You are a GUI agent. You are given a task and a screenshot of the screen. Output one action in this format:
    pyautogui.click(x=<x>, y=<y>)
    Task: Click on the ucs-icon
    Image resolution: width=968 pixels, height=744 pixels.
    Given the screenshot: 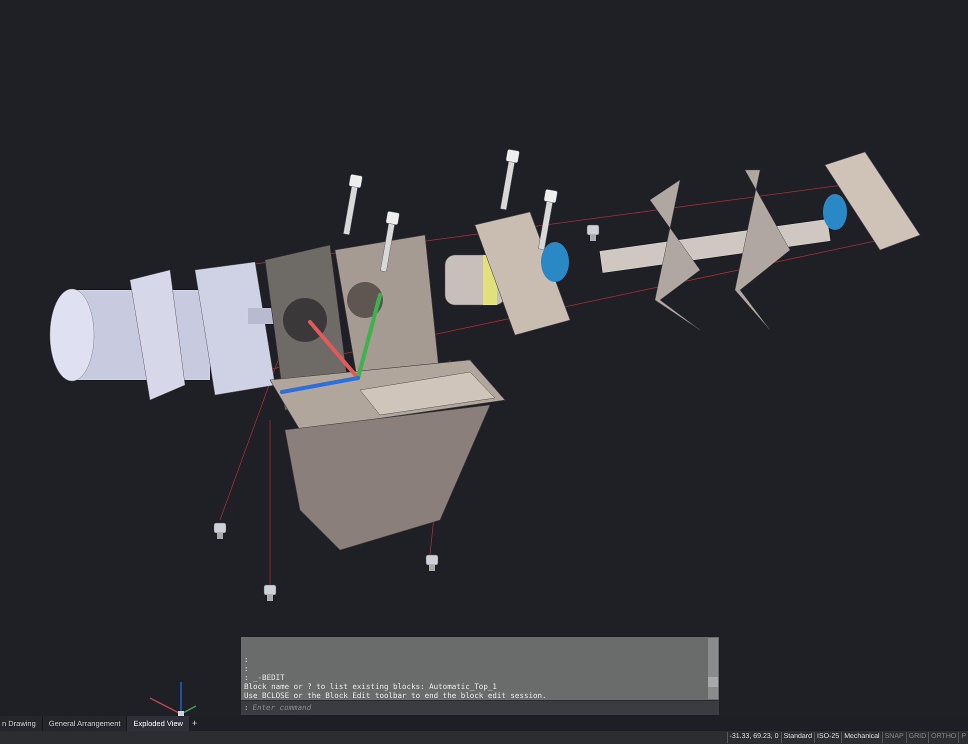 What is the action you would take?
    pyautogui.click(x=173, y=699)
    